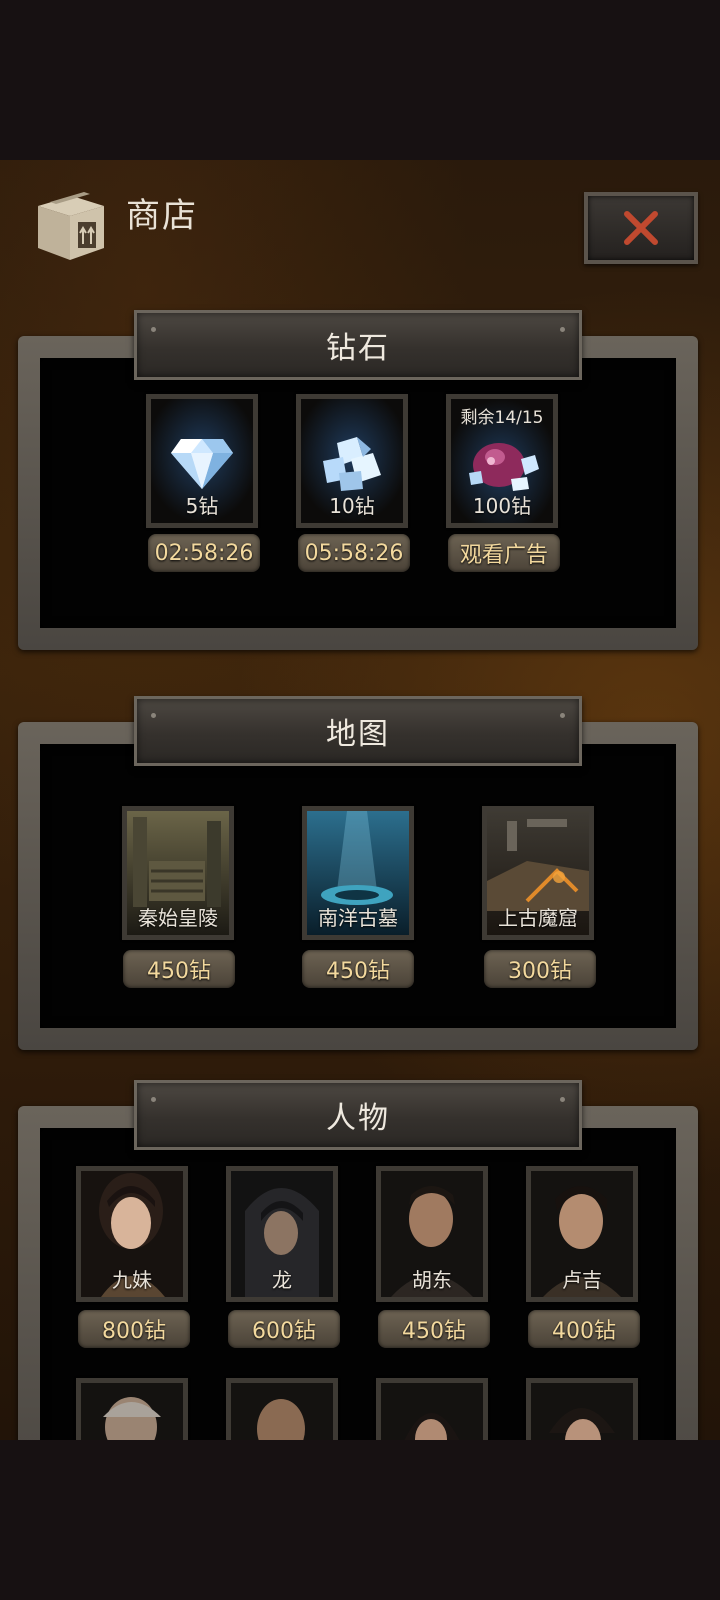 This screenshot has height=1600, width=720. I want to click on character-name-label: 卢吉, so click(582, 1280).